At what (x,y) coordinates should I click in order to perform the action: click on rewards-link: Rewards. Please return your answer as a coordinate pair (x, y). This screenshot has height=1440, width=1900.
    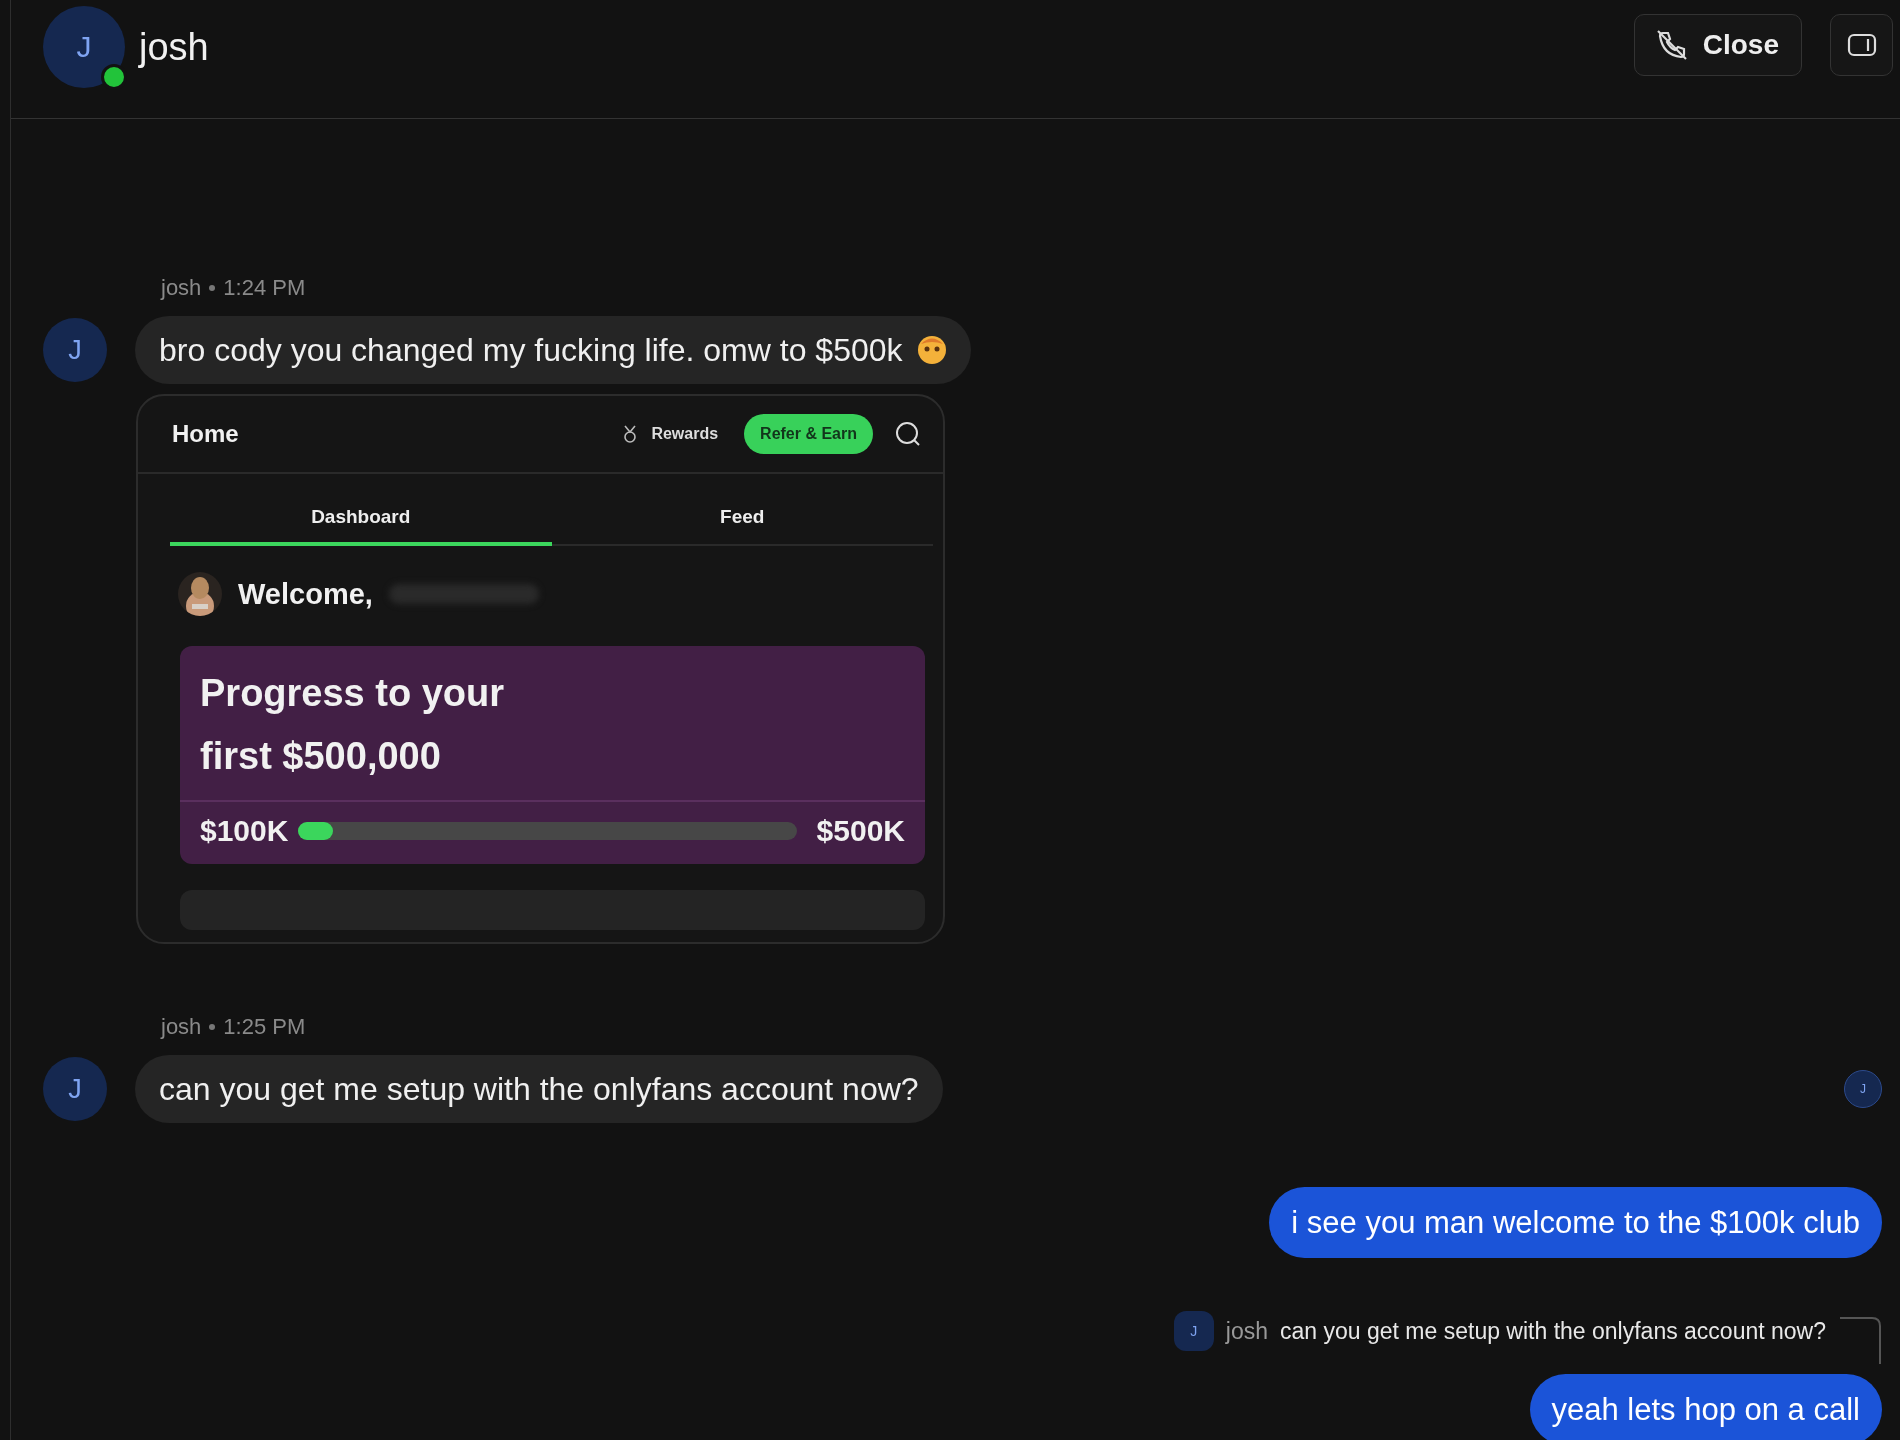
    Looking at the image, I should click on (685, 434).